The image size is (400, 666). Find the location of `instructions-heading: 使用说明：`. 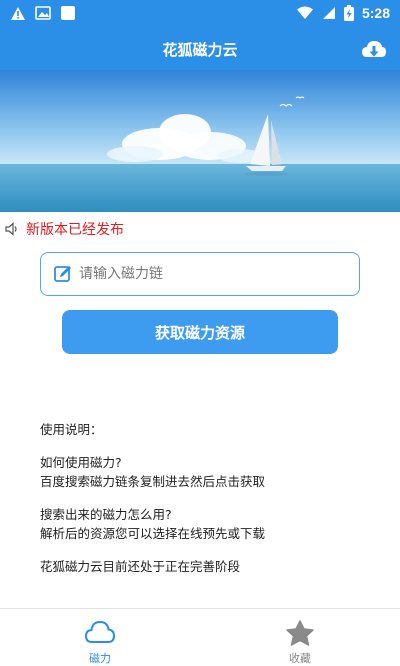

instructions-heading: 使用说明： is located at coordinates (71, 429).